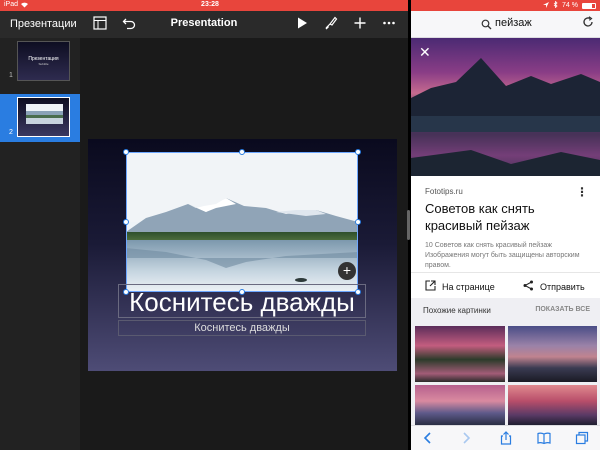  What do you see at coordinates (24, 5) in the screenshot?
I see `wifi-icon` at bounding box center [24, 5].